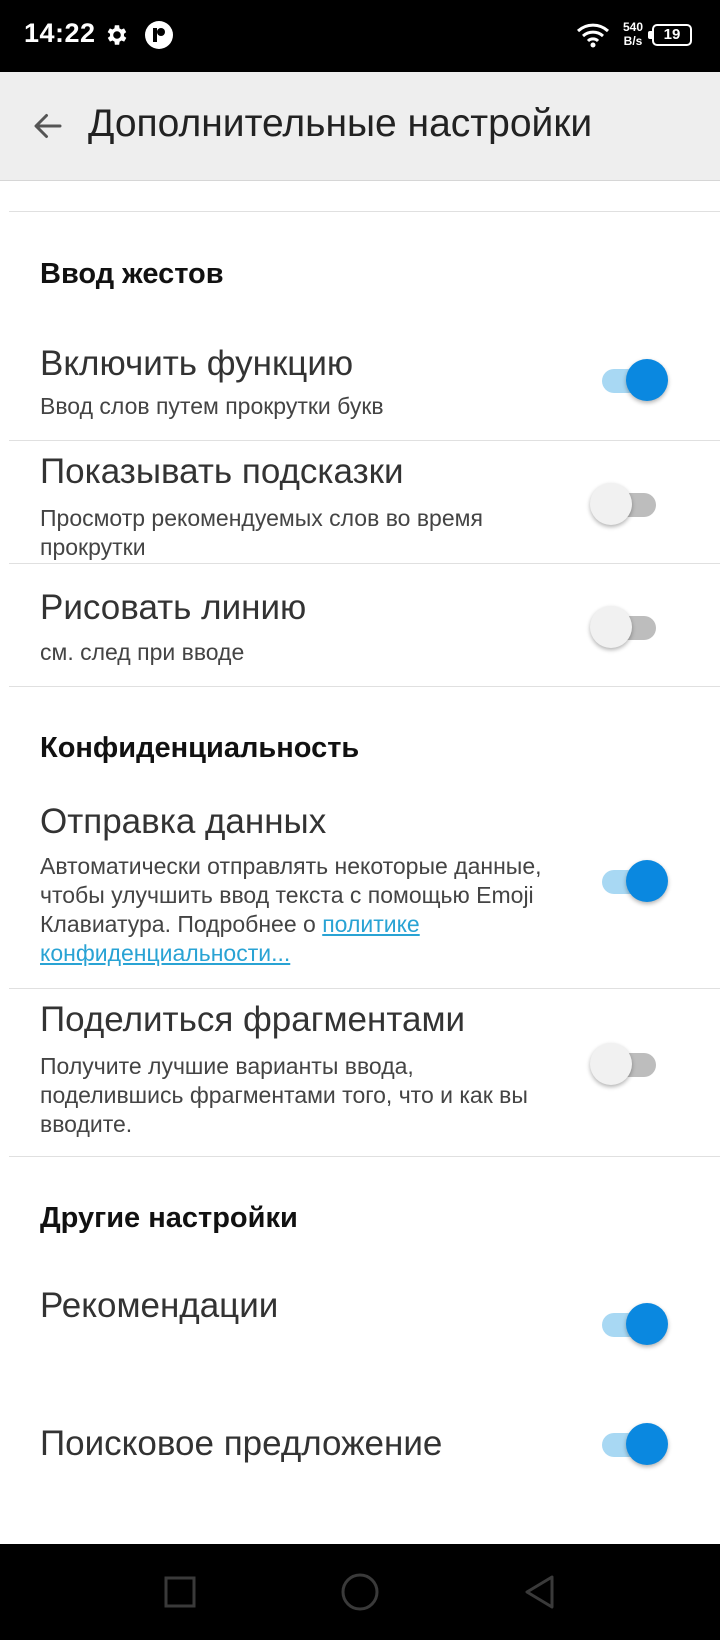 This screenshot has width=720, height=1640. I want to click on gear-icon, so click(117, 37).